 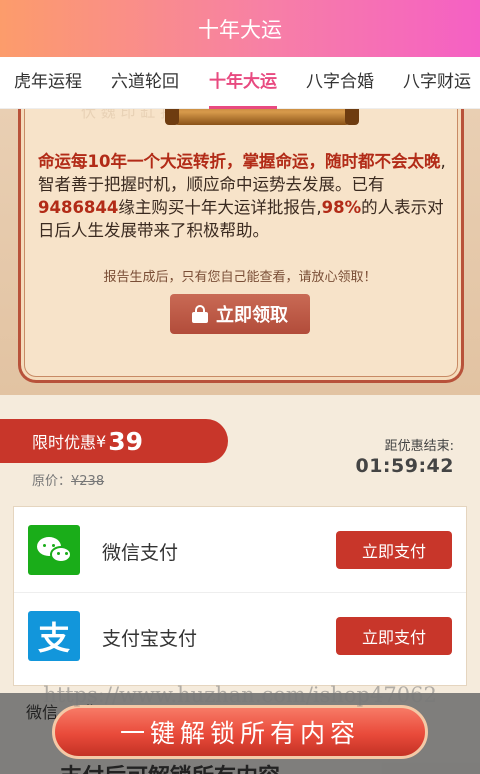 I want to click on price-badge: 限时优惠 ¥ 39, so click(x=114, y=441).